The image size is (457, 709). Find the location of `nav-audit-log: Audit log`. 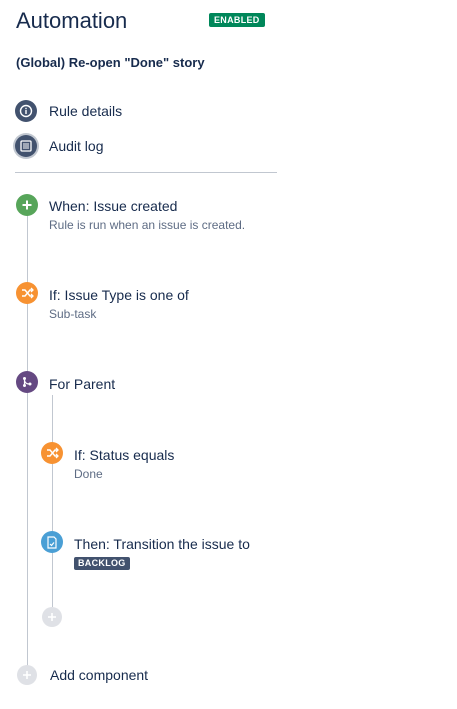

nav-audit-log: Audit log is located at coordinates (59, 146).